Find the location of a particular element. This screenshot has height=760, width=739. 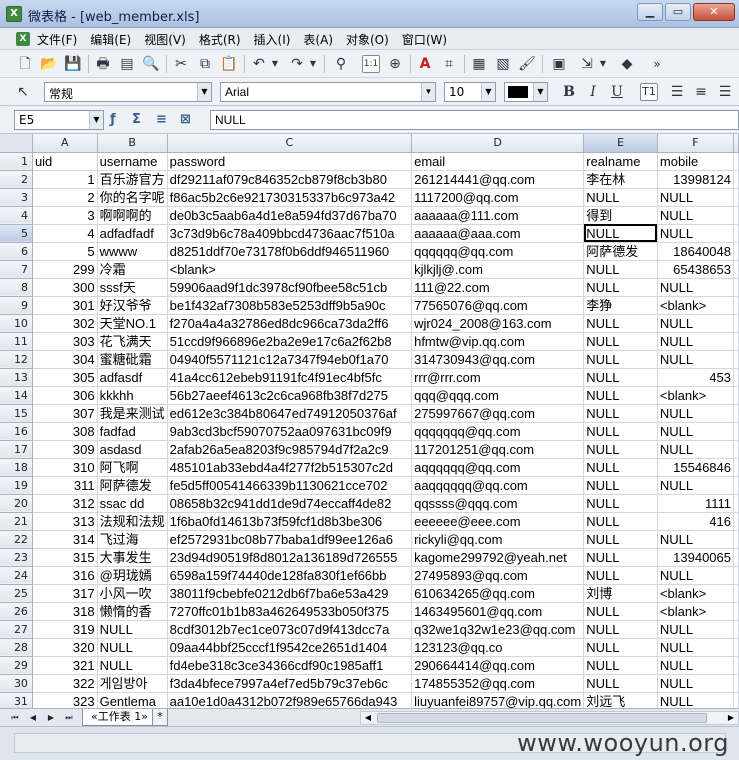

paste-icon: 📋 is located at coordinates (229, 64).